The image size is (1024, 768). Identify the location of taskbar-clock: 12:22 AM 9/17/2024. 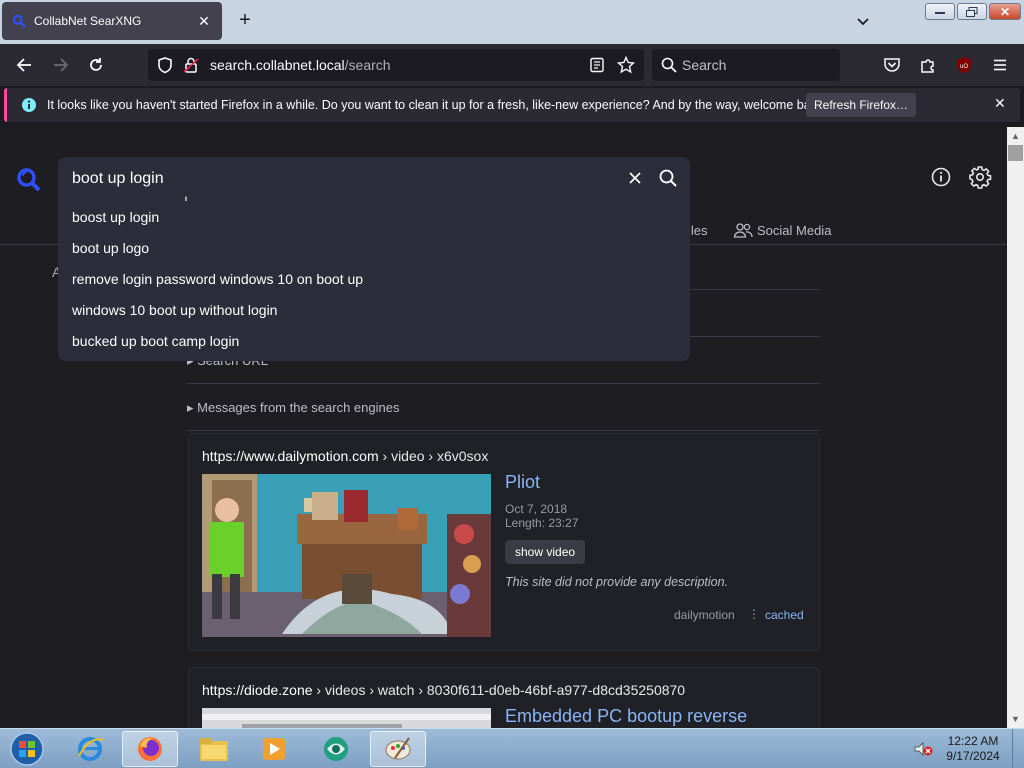
(973, 749).